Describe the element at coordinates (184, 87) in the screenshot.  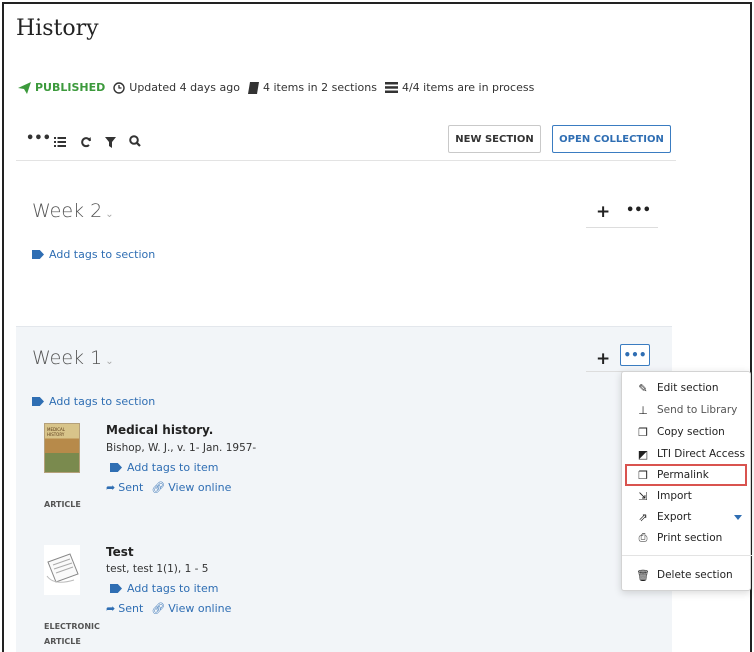
I see `updated-label: Updated 4 days ago` at that location.